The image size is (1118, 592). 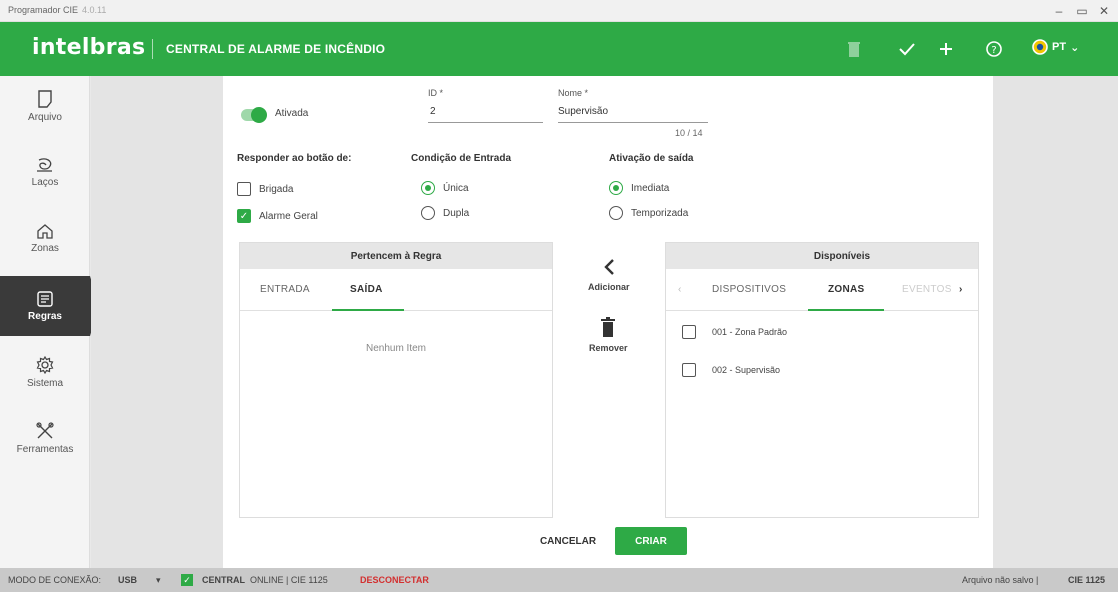 I want to click on connection-mode-label: MODO DE CONEXÃO:, so click(x=55, y=580).